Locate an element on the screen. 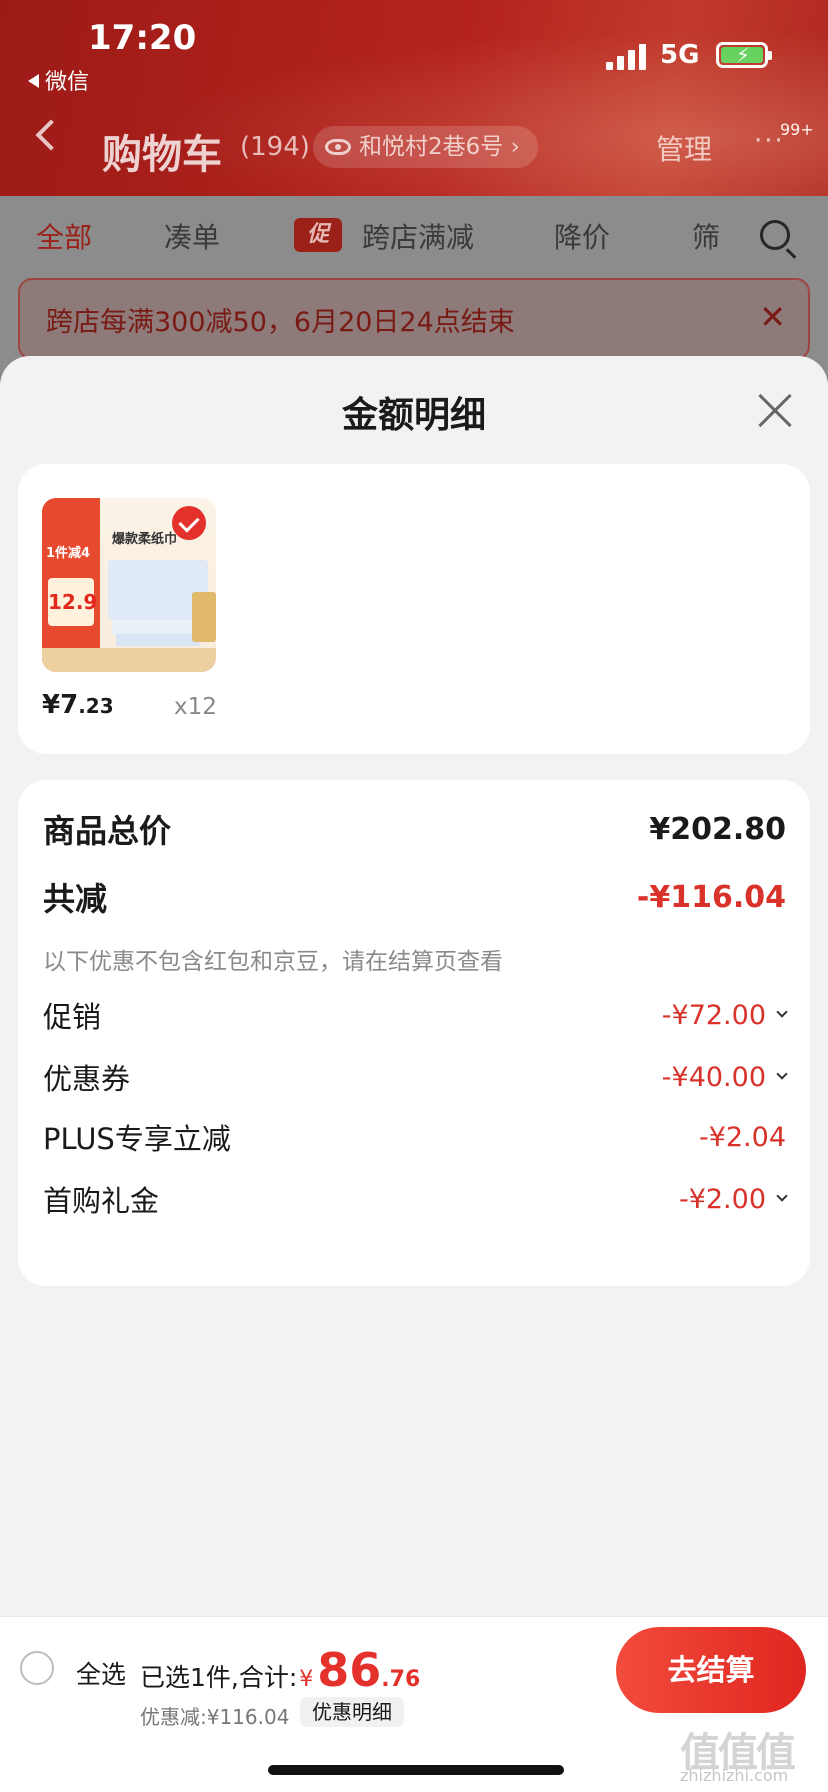 This screenshot has height=1792, width=828. status-time: 17:20 is located at coordinates (142, 38).